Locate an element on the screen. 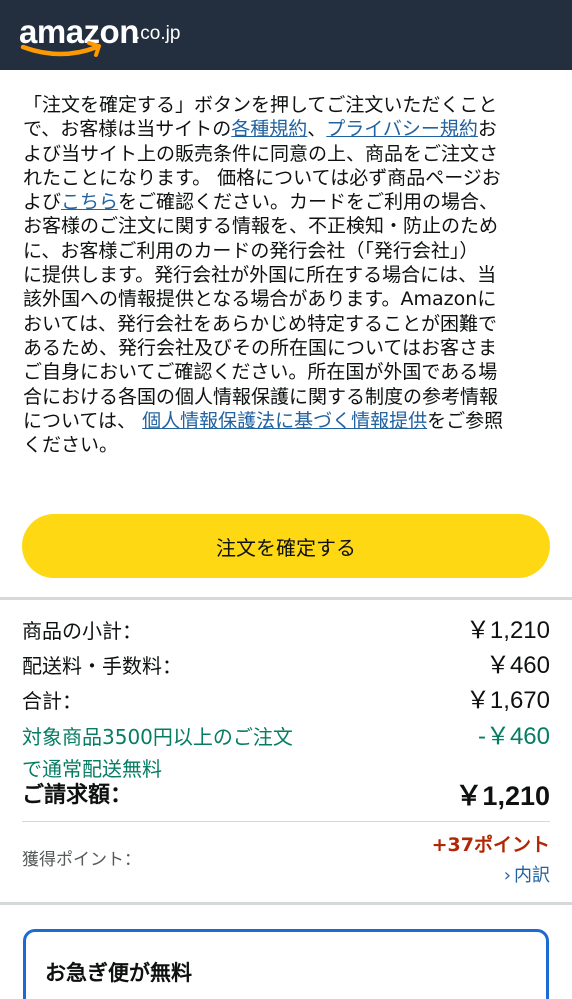 The width and height of the screenshot is (572, 999). terms-line: 「注文を確定する」ボタンを押してご注文いただくこと is located at coordinates (288, 105).